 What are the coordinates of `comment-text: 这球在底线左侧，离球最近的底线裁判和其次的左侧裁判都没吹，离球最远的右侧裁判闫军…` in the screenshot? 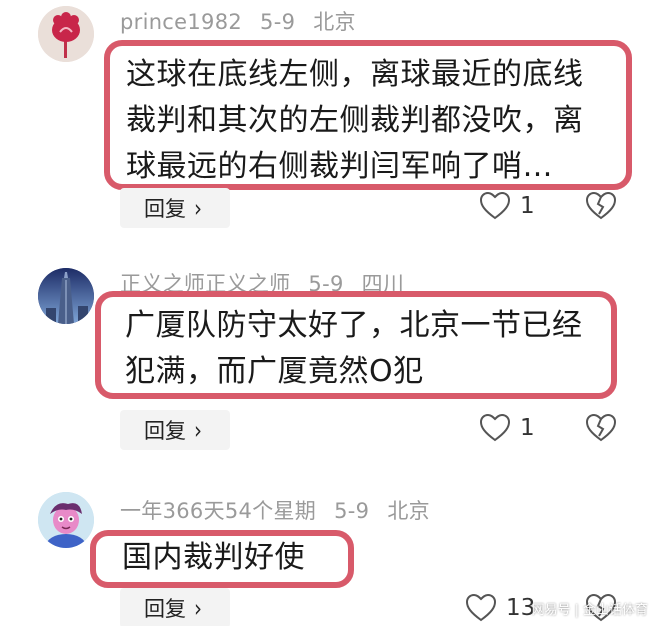 It's located at (355, 120).